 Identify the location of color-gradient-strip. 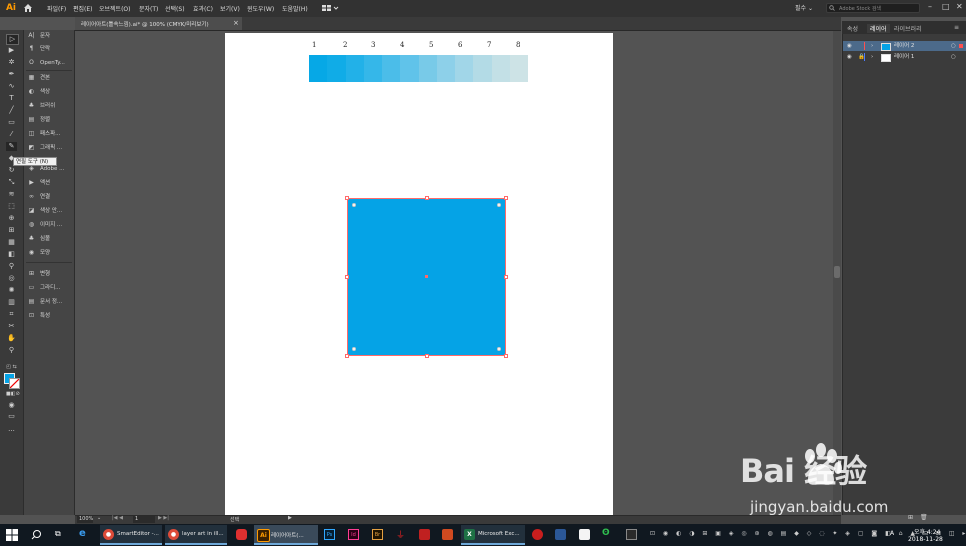
(418, 68).